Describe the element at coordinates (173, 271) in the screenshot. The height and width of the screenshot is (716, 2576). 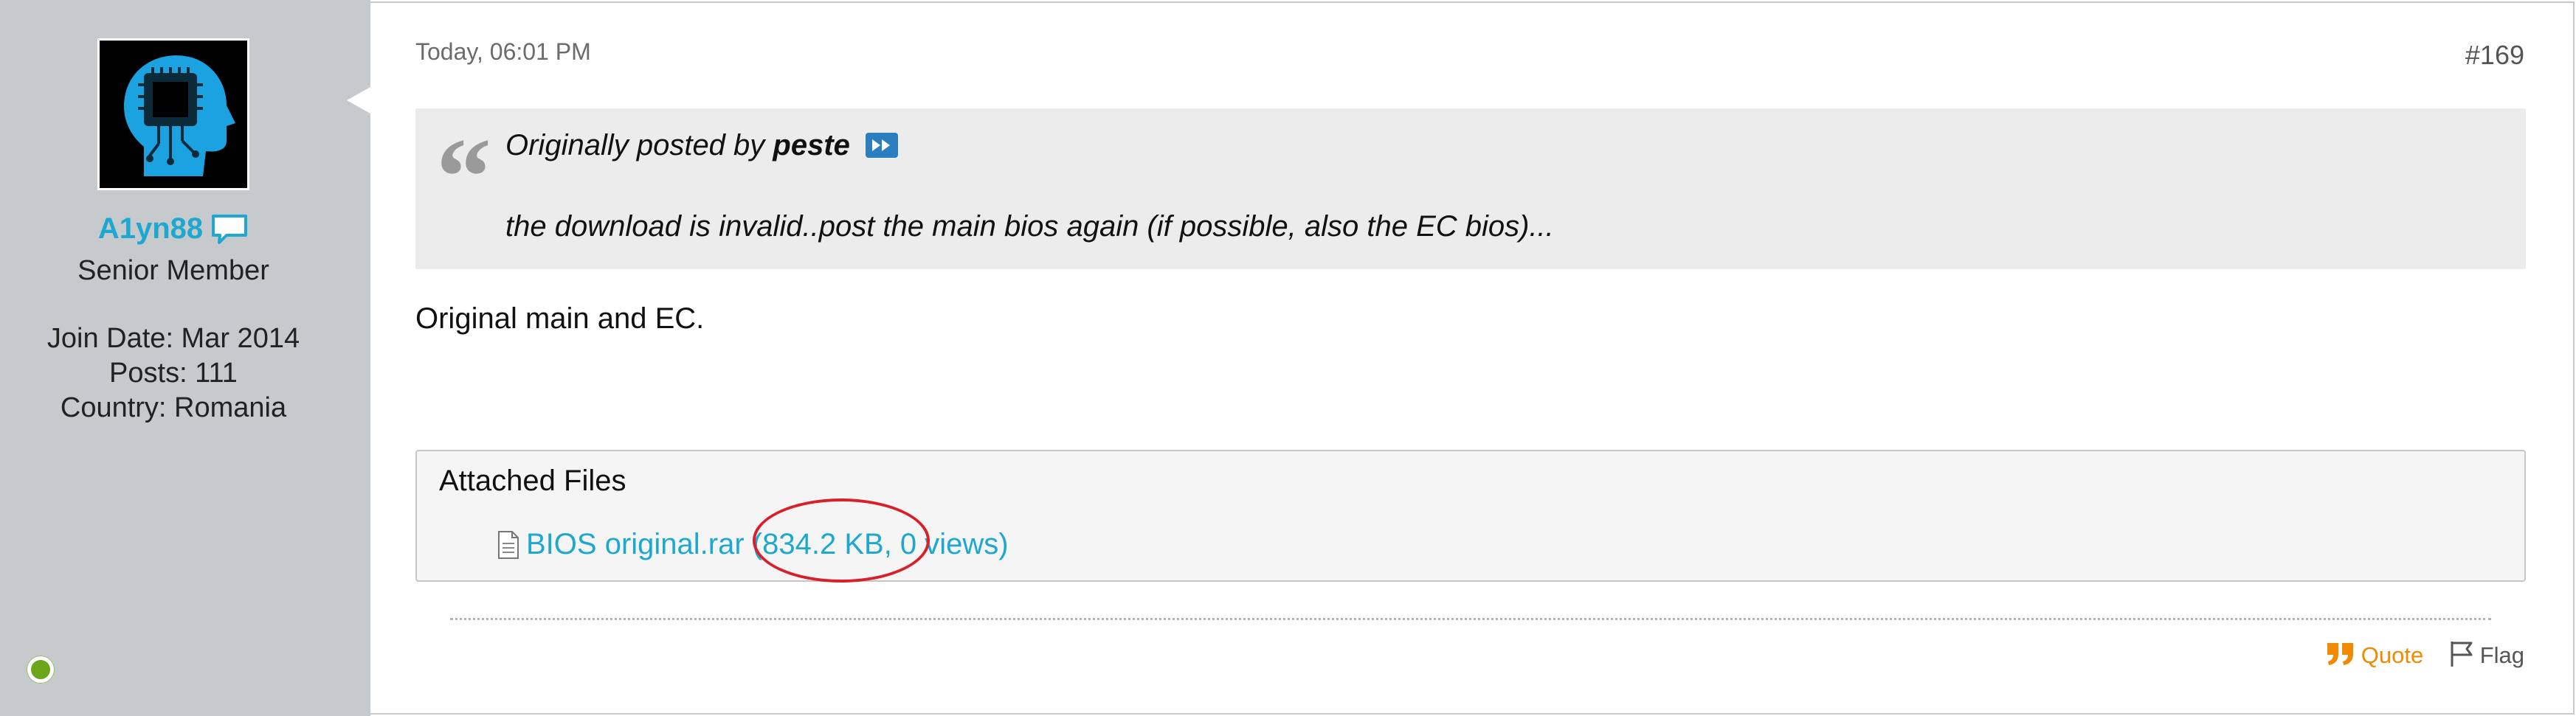
I see `user-title: Senior Member` at that location.